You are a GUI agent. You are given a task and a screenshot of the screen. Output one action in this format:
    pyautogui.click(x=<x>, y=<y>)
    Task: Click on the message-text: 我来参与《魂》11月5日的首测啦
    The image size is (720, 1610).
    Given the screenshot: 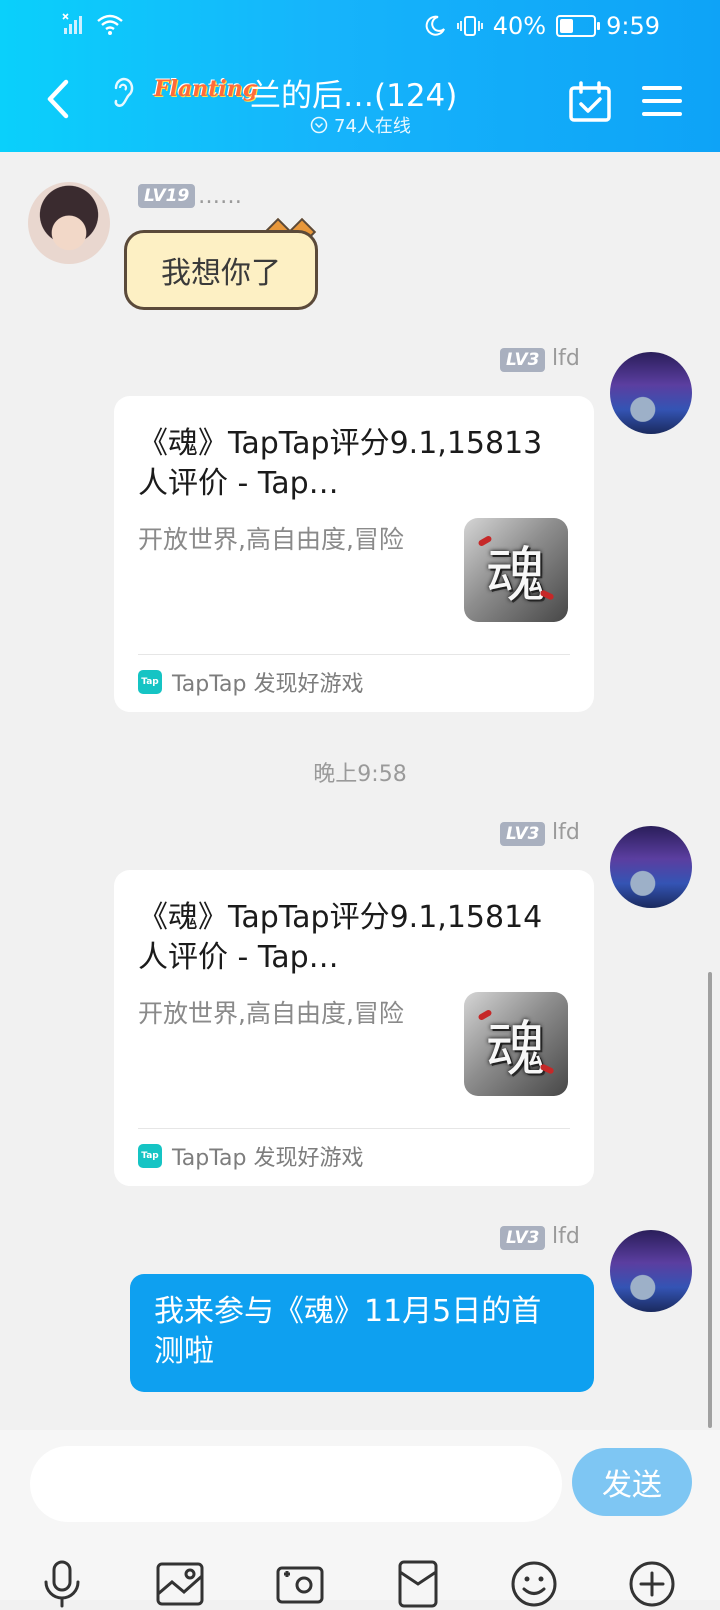 What is the action you would take?
    pyautogui.click(x=348, y=1331)
    